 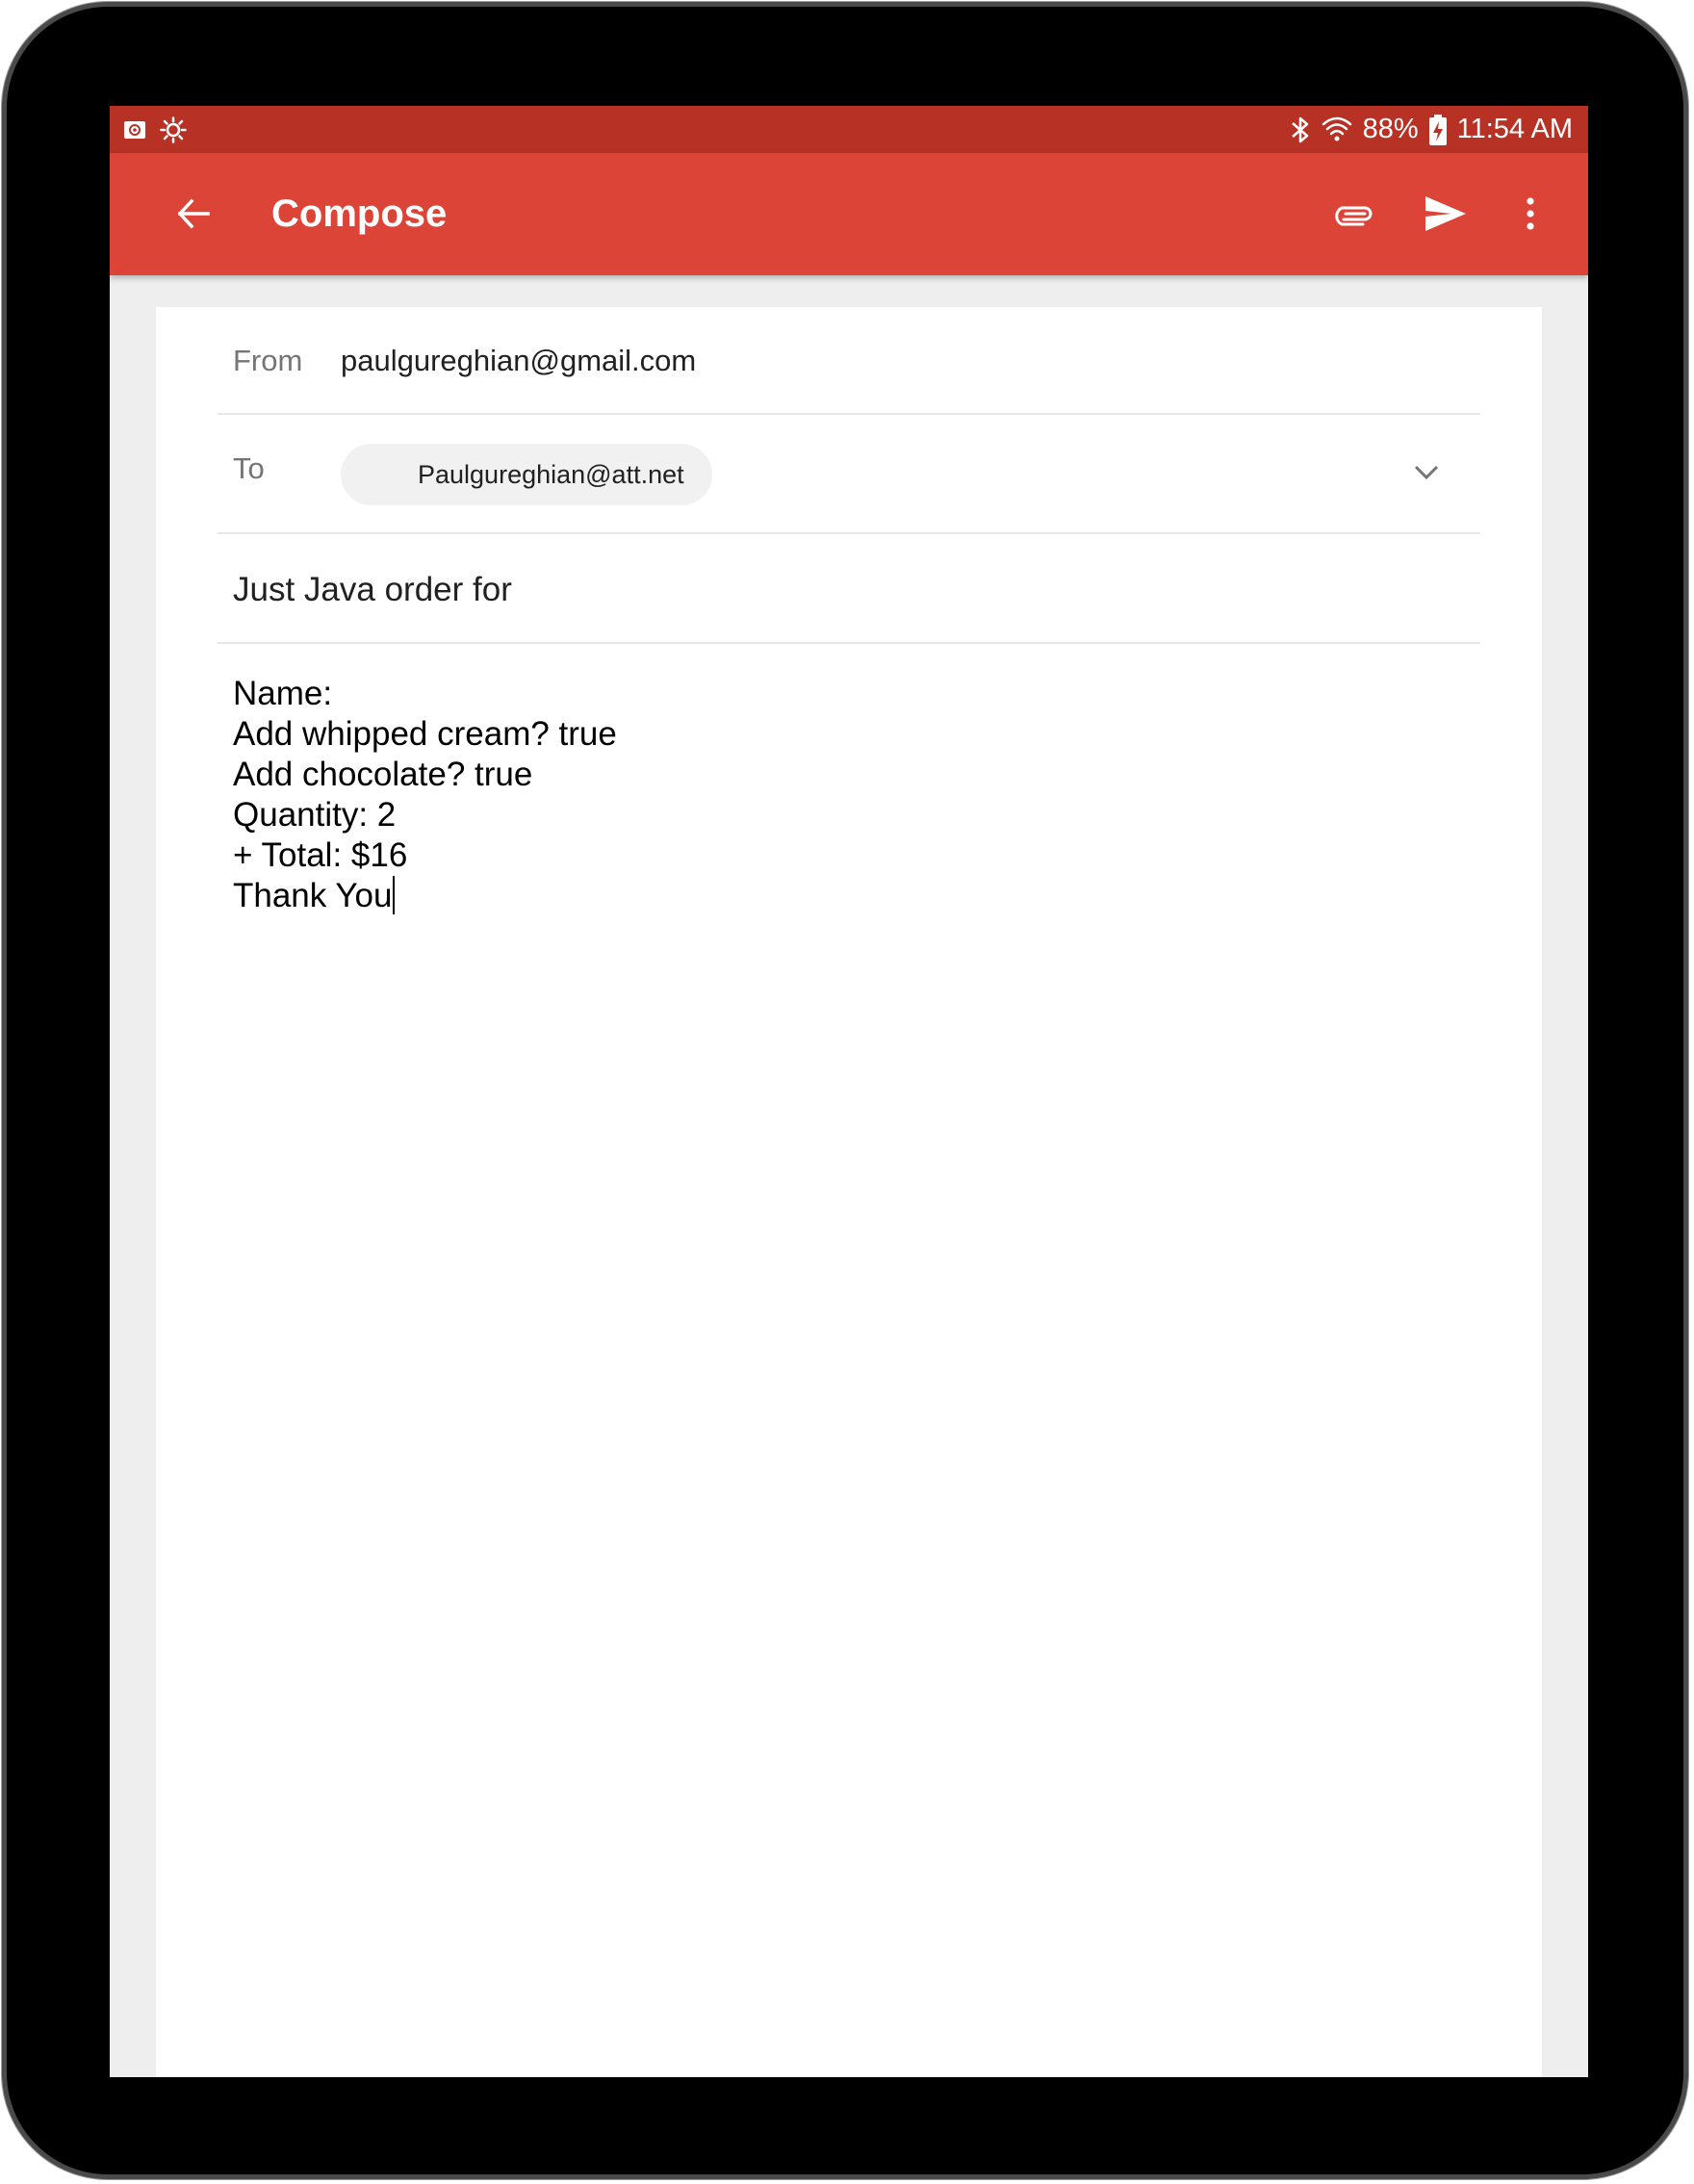 I want to click on battery-percent: 88%, so click(x=1390, y=129).